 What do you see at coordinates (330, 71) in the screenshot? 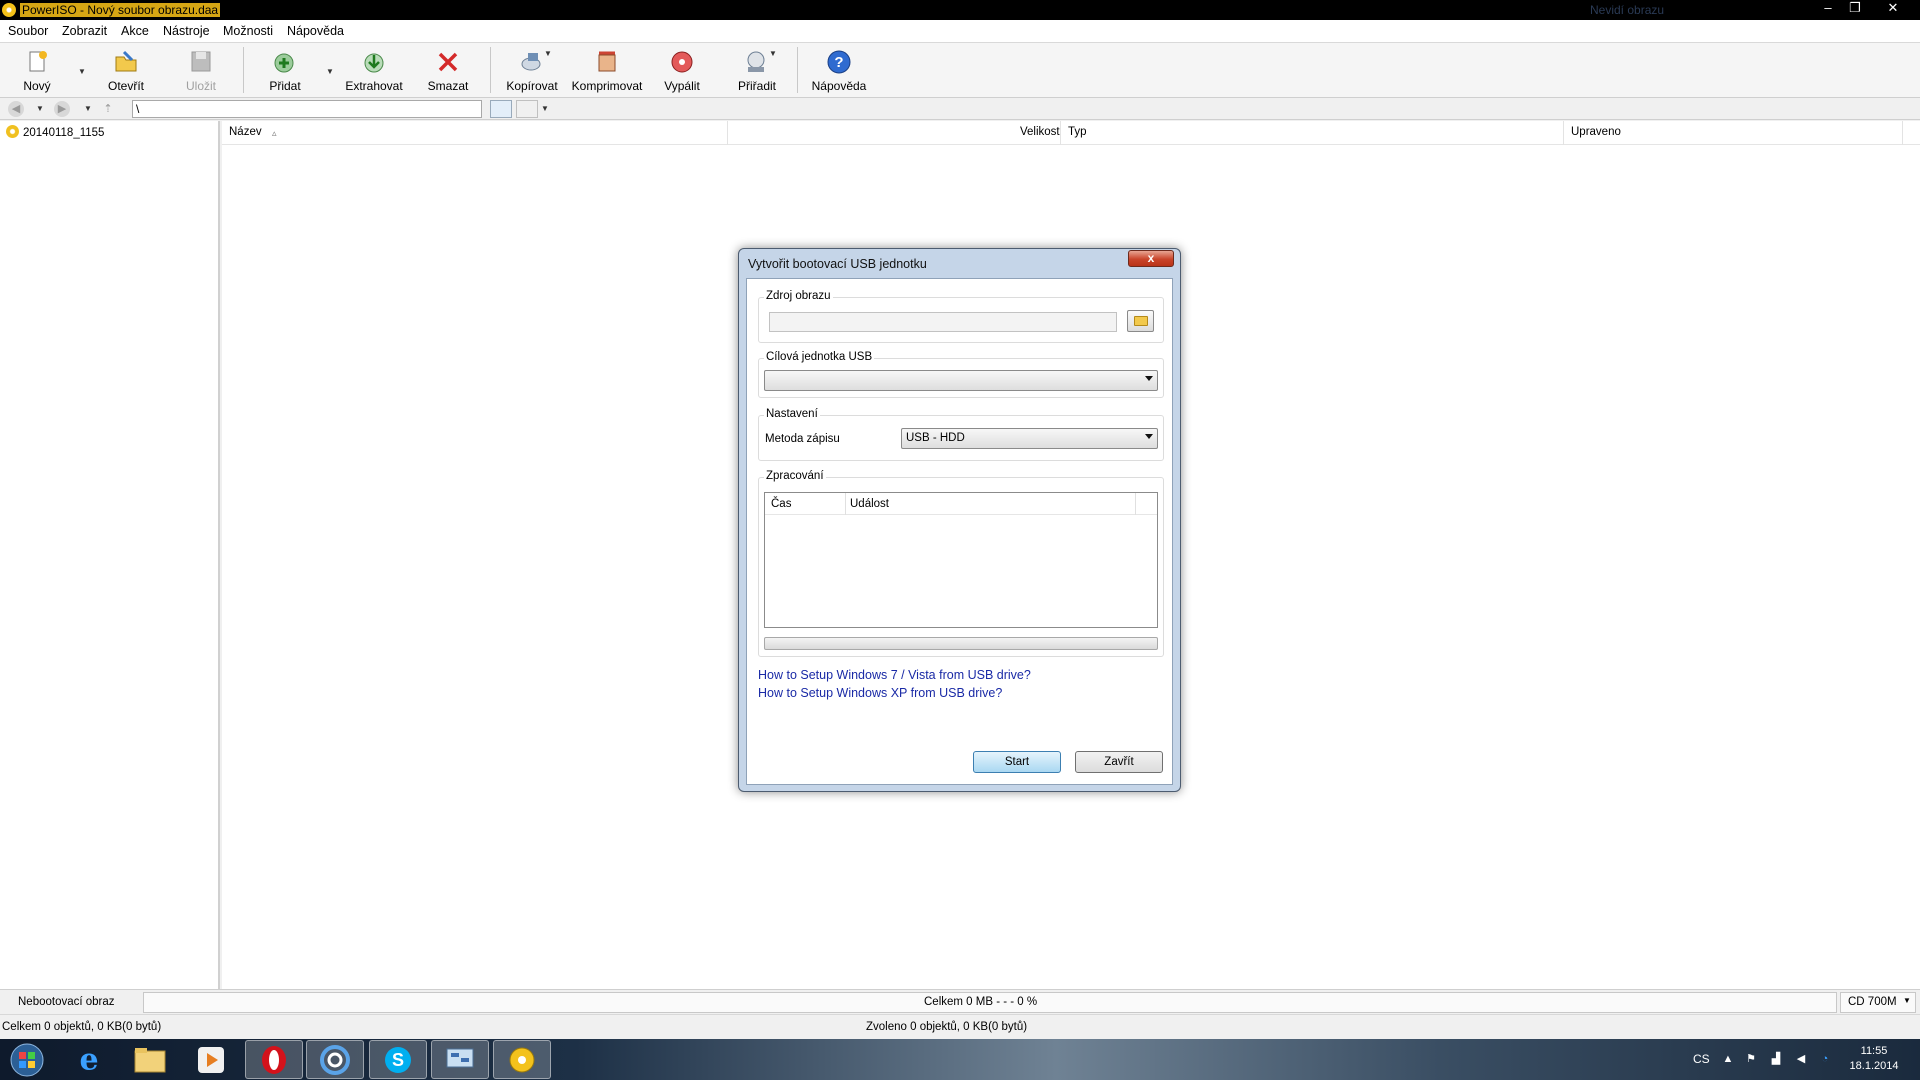
I see `add-dropdown-icon: ▼` at bounding box center [330, 71].